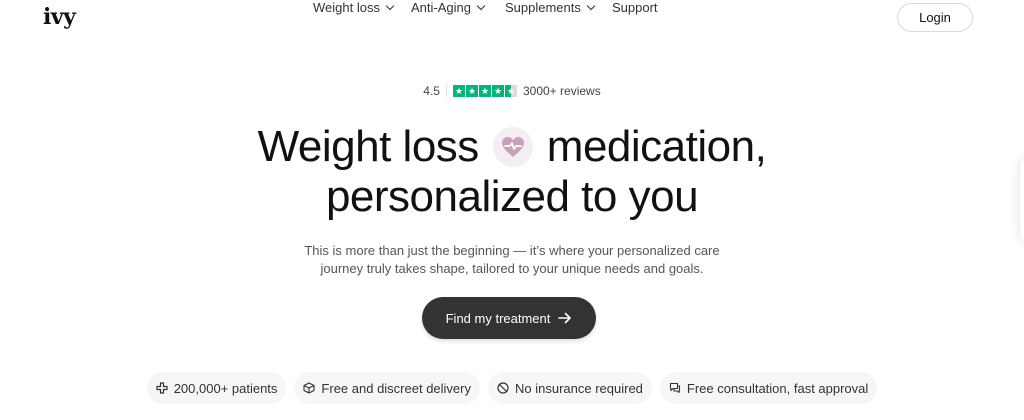 Image resolution: width=1024 pixels, height=420 pixels. Describe the element at coordinates (543, 7) in the screenshot. I see `nav-label: Supplements` at that location.